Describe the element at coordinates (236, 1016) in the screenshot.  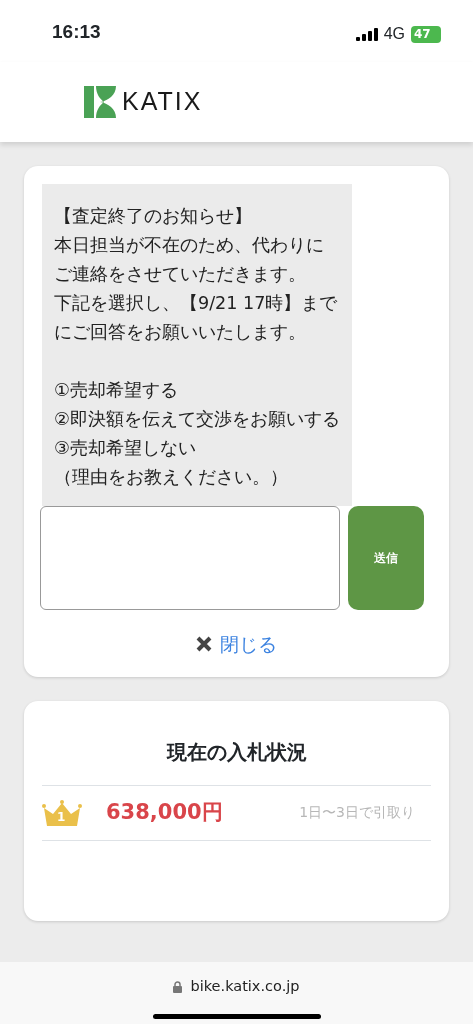
I see `home-indicator` at that location.